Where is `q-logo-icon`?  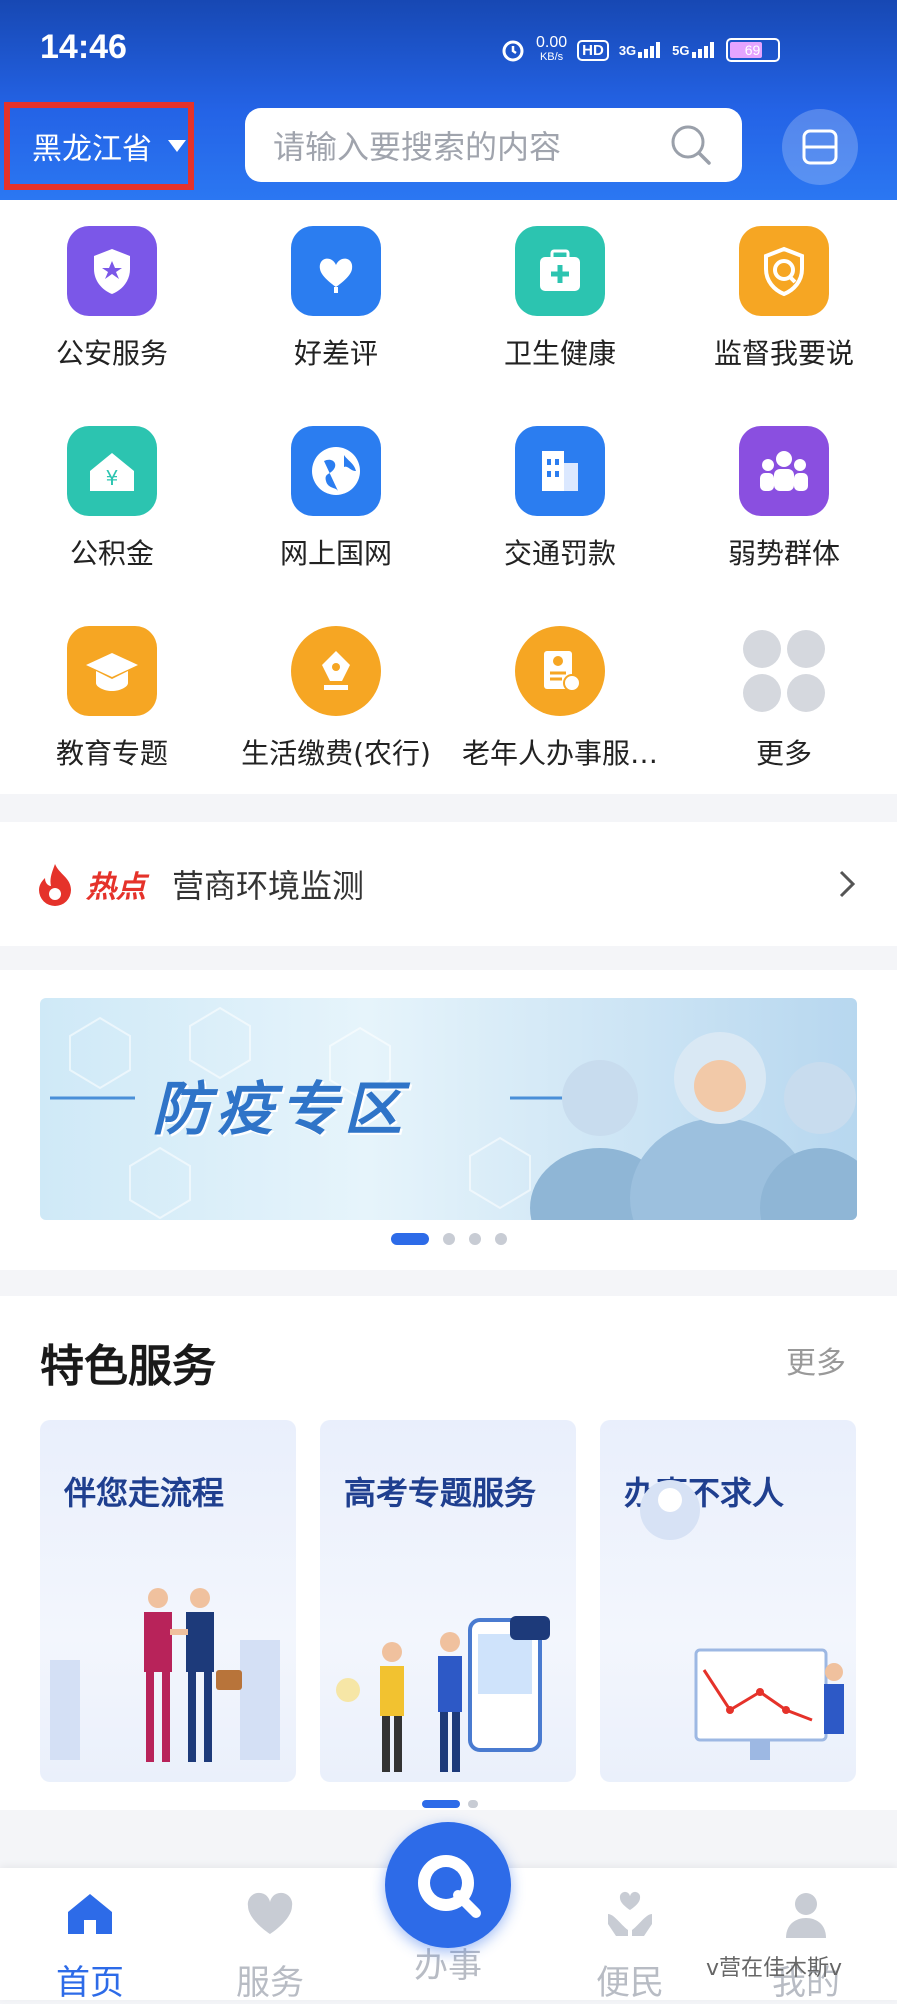 q-logo-icon is located at coordinates (449, 1886).